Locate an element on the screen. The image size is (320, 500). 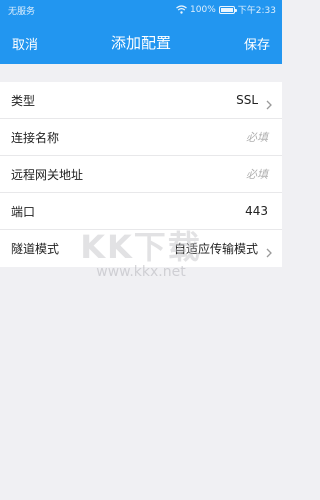
tunnel-mode-value: 自适应传输模式 is located at coordinates (215, 249).